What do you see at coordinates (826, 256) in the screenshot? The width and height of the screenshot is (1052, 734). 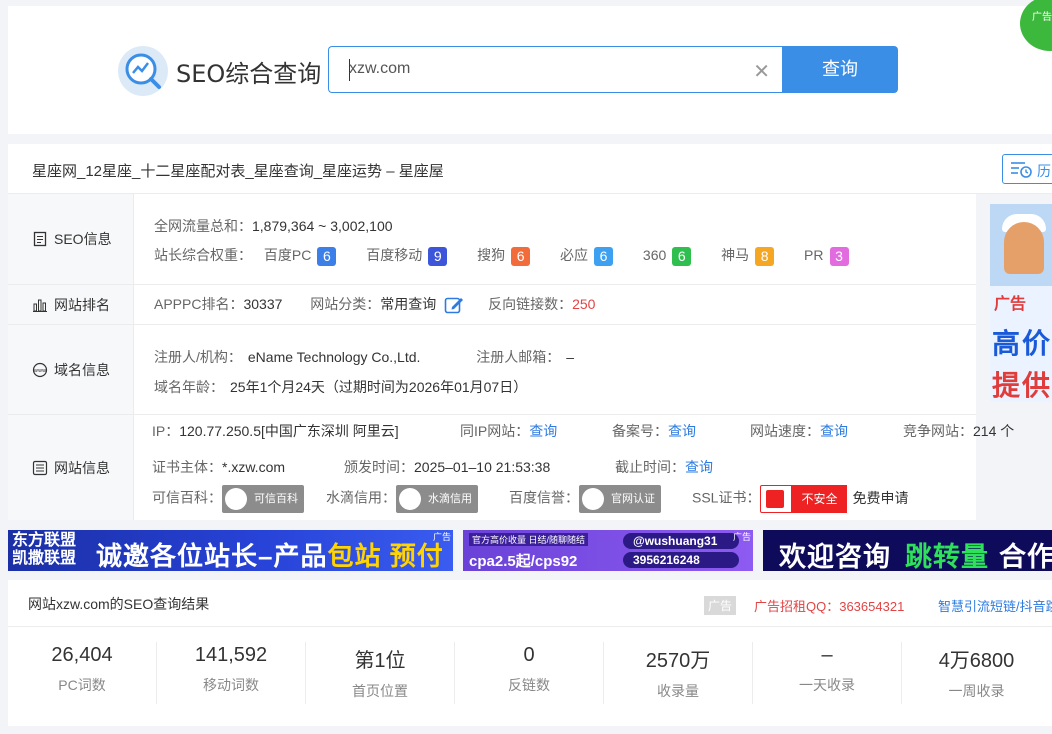 I see `weight-pr: PR 3` at bounding box center [826, 256].